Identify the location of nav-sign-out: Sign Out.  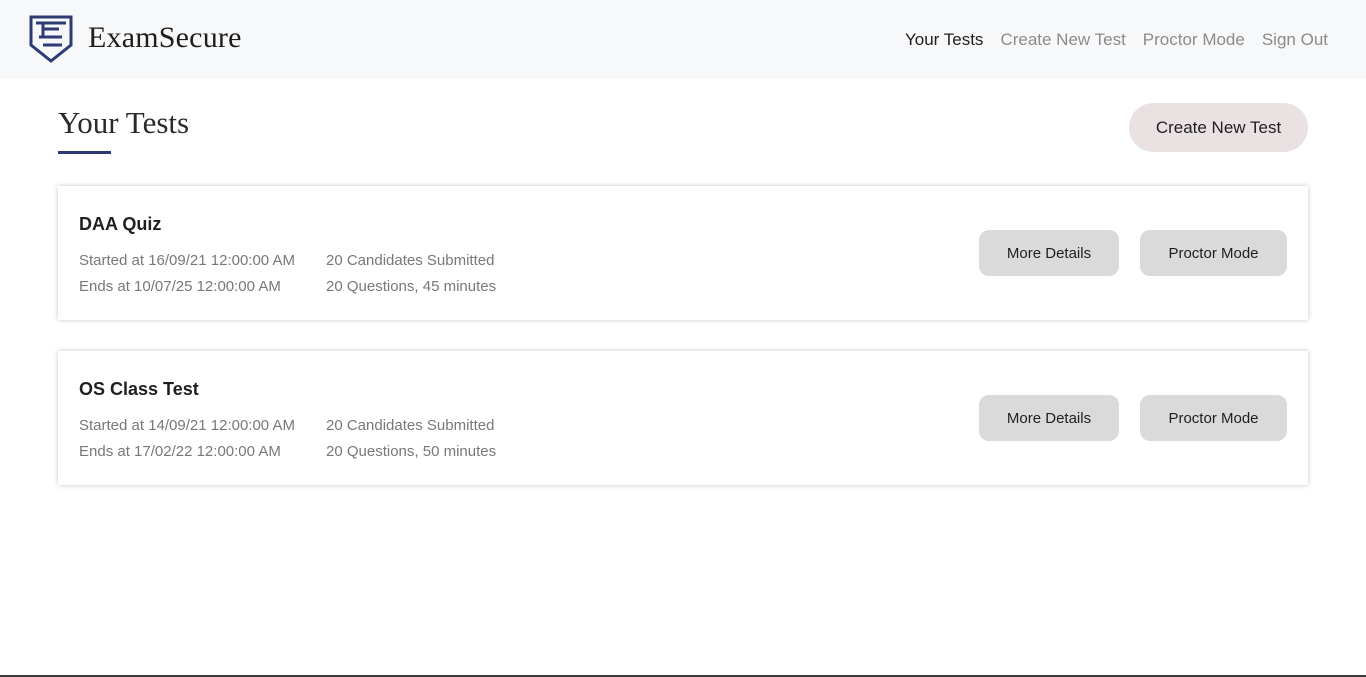
(1295, 40).